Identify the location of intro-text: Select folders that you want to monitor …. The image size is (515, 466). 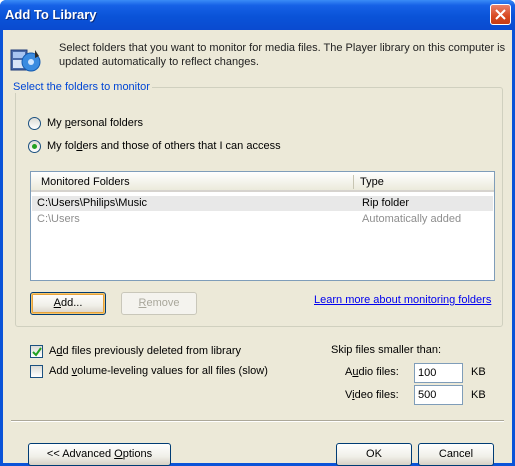
(282, 55).